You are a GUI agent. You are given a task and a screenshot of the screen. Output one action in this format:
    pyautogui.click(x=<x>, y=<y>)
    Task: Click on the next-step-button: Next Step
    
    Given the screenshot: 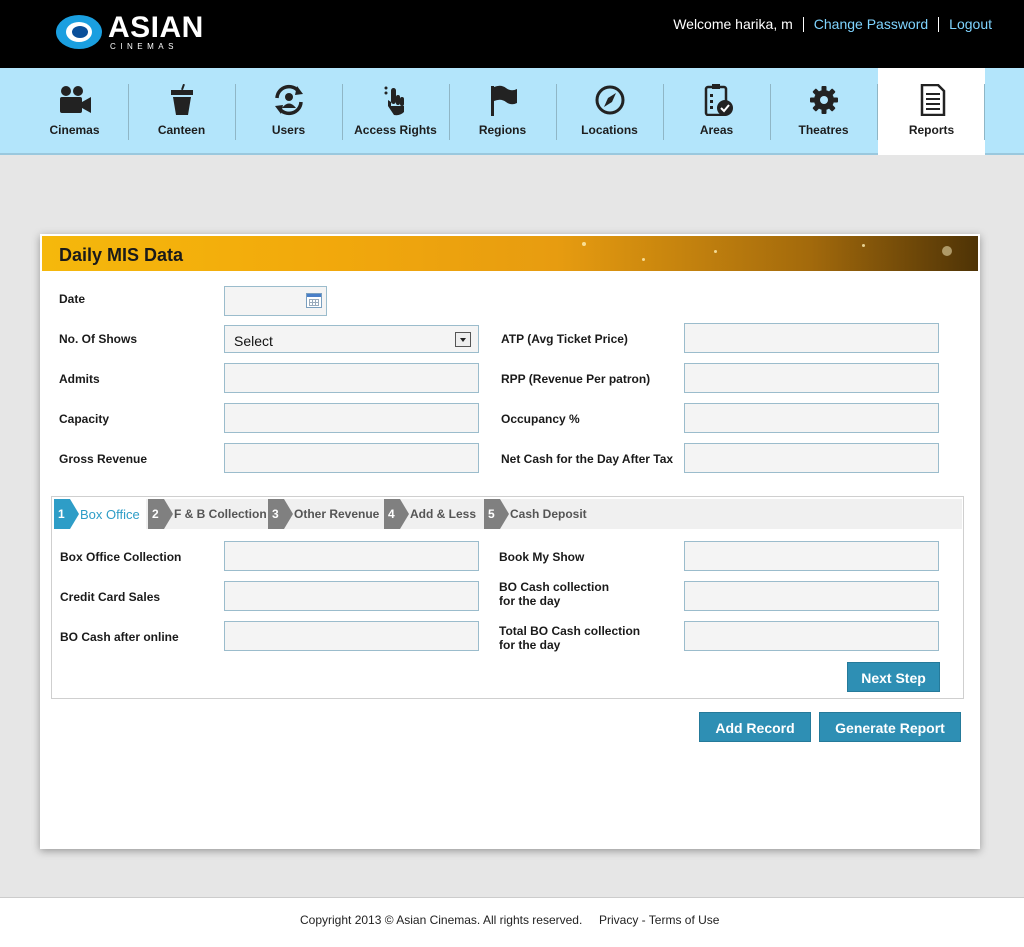 What is the action you would take?
    pyautogui.click(x=893, y=677)
    